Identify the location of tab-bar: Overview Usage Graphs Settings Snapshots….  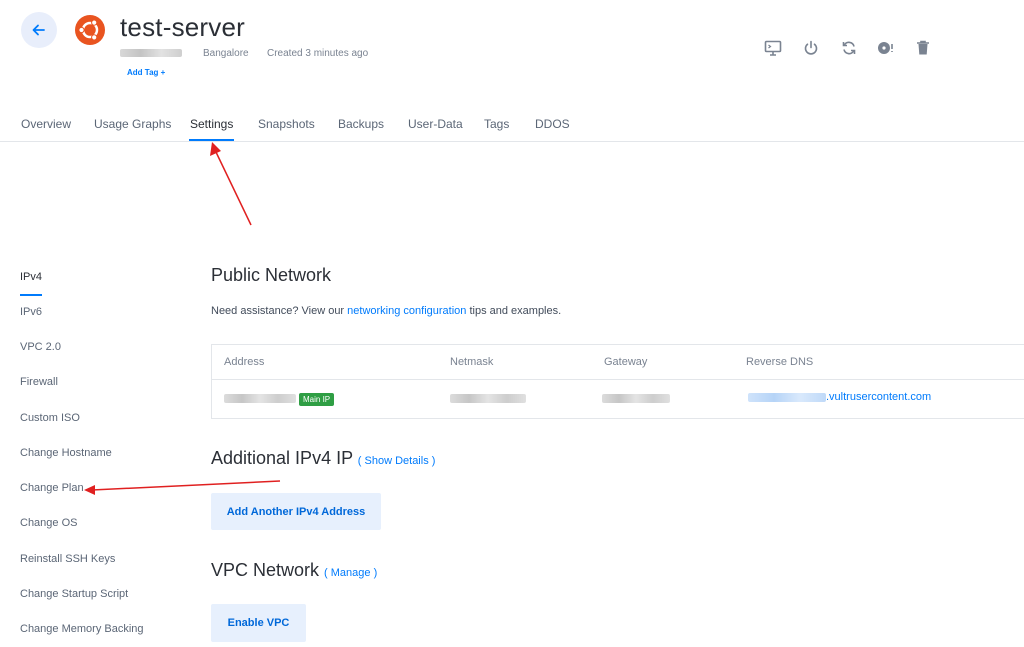
(512, 125).